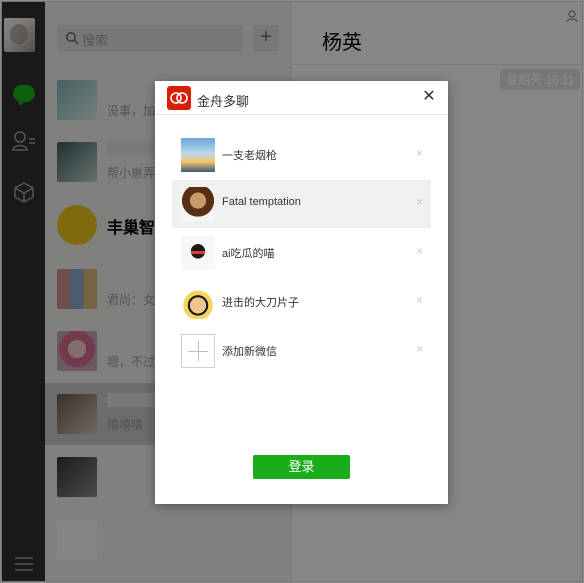  I want to click on account-item: 一支老烟枪 ×, so click(301, 155).